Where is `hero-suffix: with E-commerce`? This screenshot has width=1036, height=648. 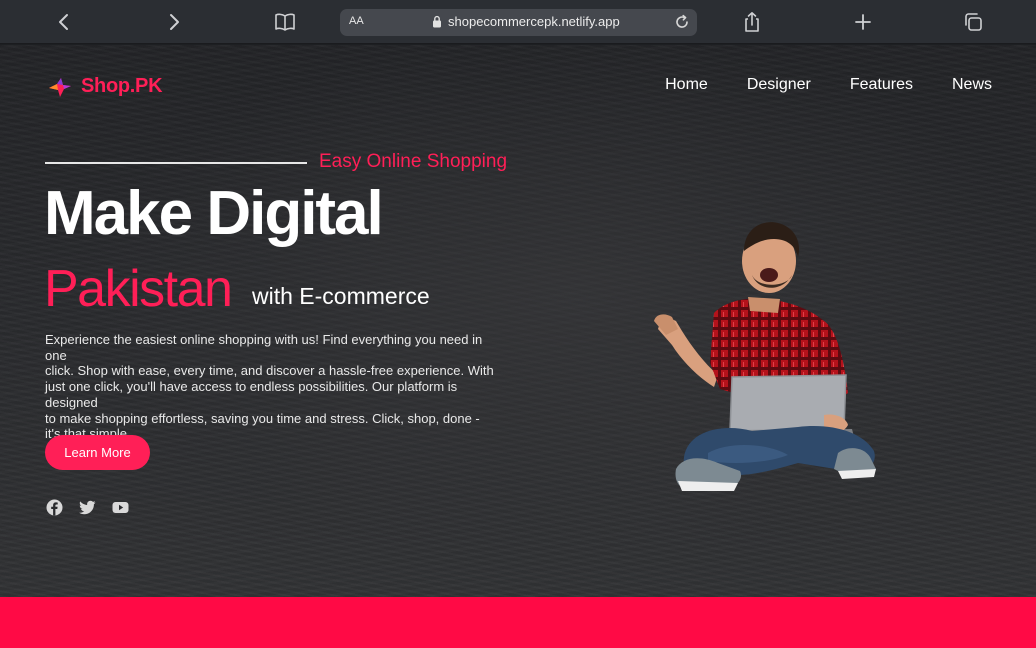 hero-suffix: with E-commerce is located at coordinates (341, 296).